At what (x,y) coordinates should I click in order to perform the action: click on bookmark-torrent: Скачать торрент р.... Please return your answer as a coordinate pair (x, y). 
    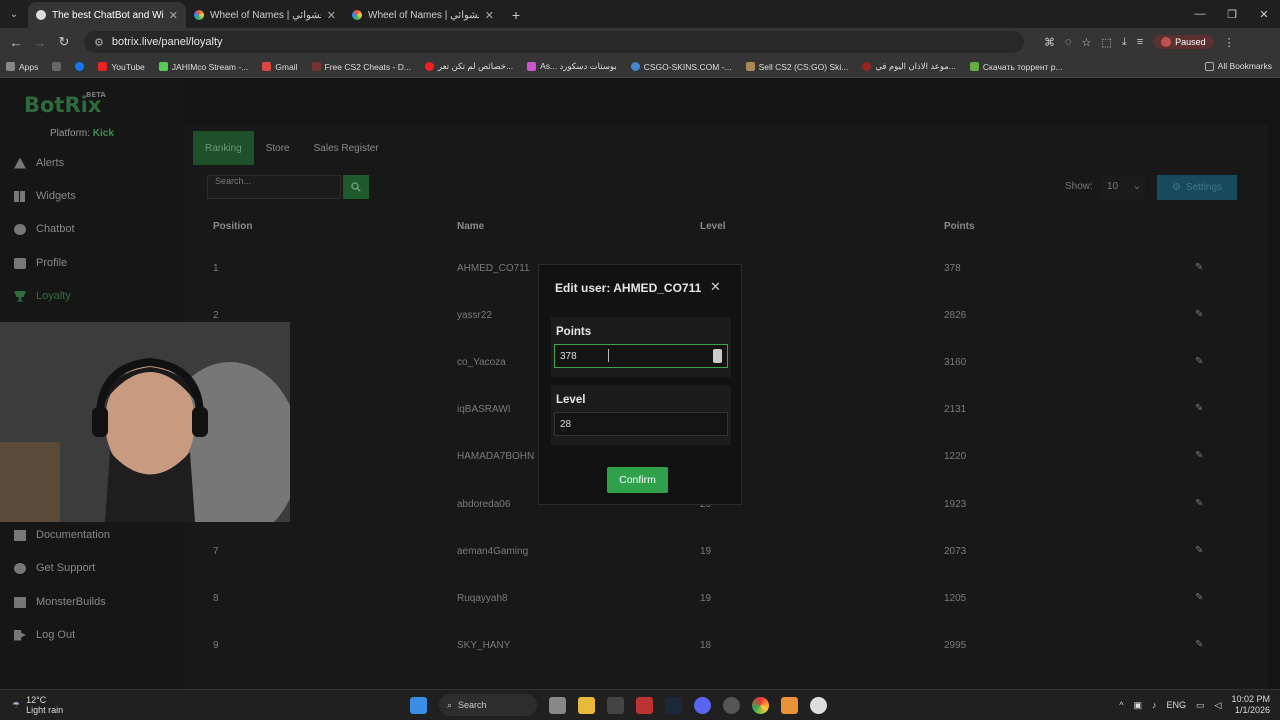
    Looking at the image, I should click on (1016, 66).